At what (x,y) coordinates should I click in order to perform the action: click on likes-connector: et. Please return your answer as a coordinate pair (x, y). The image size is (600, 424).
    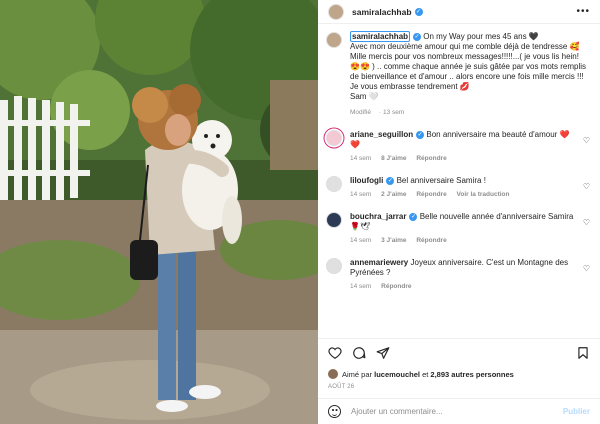
    Looking at the image, I should click on (425, 374).